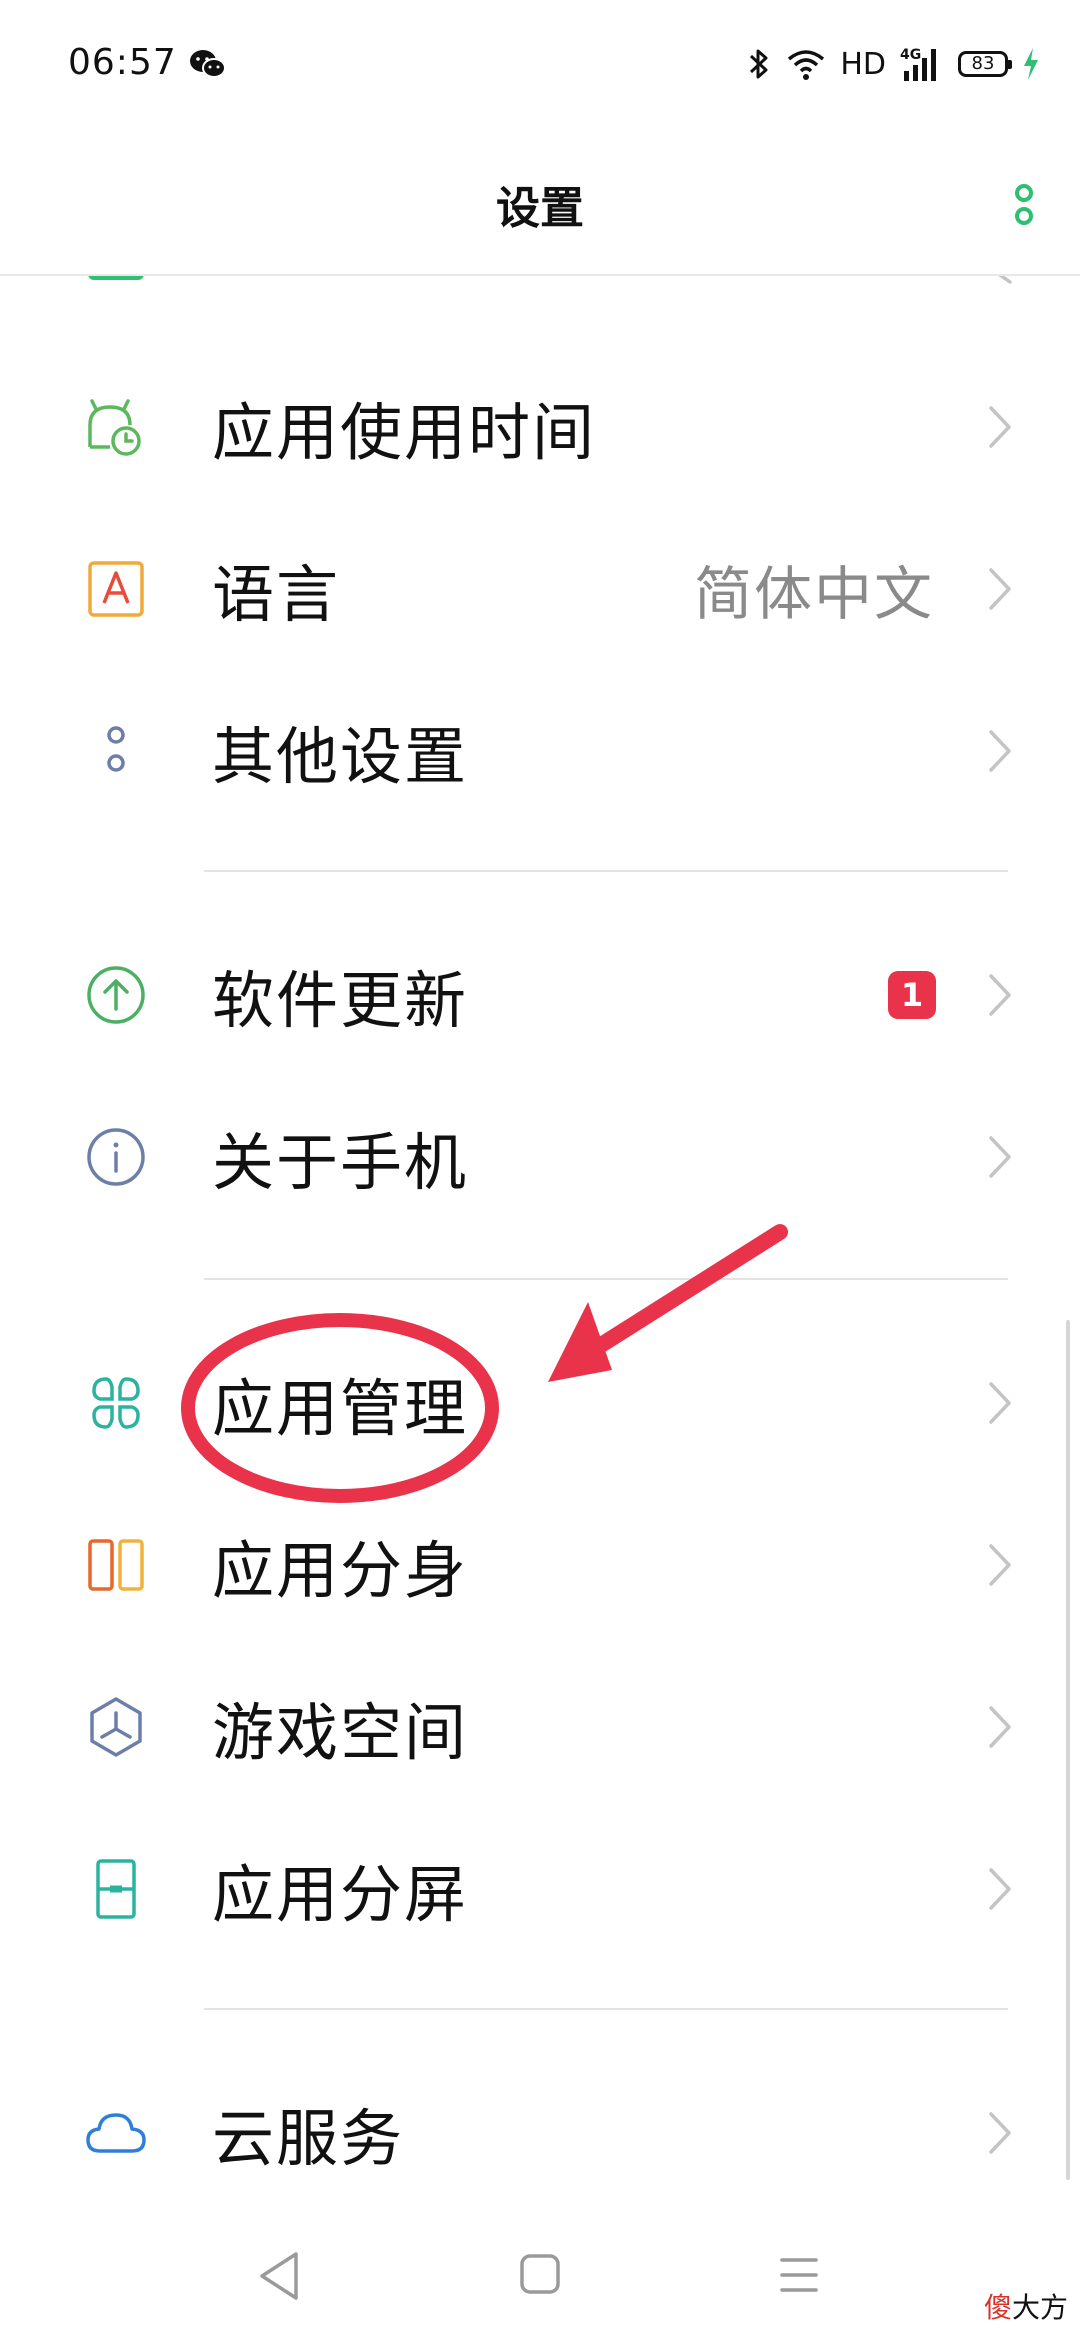 This screenshot has width=1080, height=2340. What do you see at coordinates (308, 2138) in the screenshot?
I see `settings-item-label: 云服务` at bounding box center [308, 2138].